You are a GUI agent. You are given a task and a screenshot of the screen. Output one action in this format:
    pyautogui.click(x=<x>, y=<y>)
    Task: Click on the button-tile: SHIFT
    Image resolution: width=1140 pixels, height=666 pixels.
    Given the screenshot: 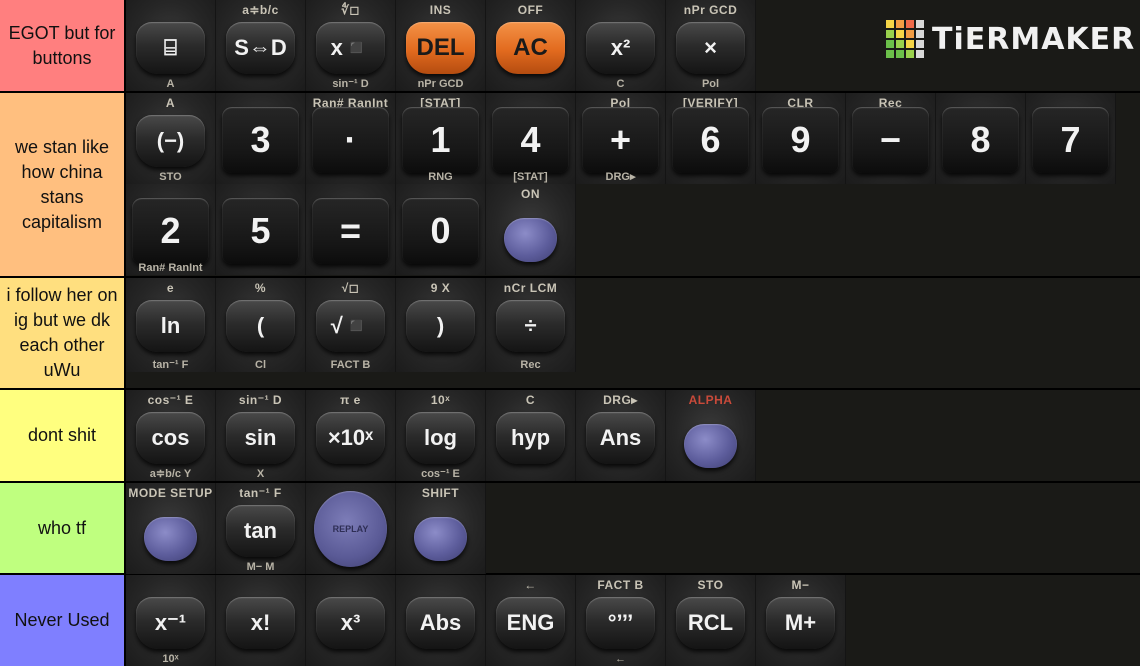 What is the action you would take?
    pyautogui.click(x=441, y=528)
    